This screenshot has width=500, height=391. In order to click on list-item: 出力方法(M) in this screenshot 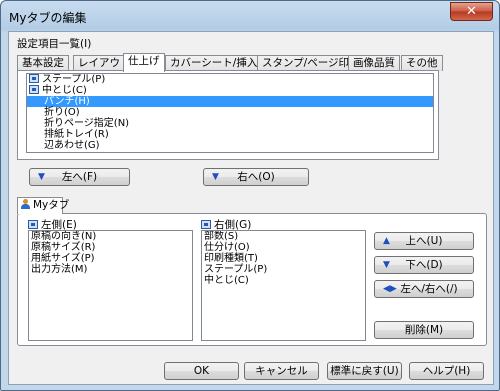, I will do `click(111, 269)`.